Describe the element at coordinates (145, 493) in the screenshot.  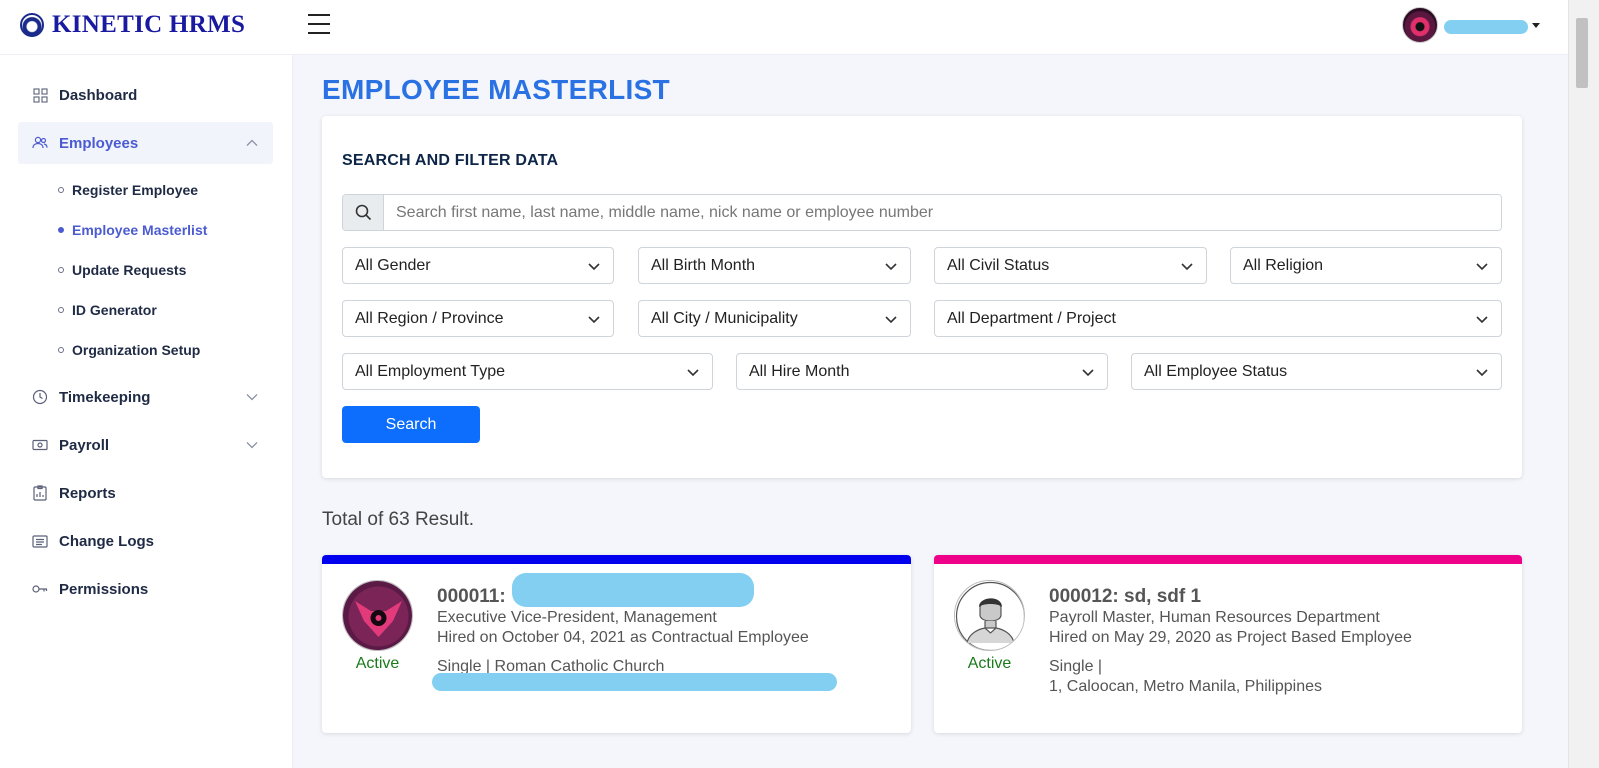
I see `sidebar-item-reports: Reports` at that location.